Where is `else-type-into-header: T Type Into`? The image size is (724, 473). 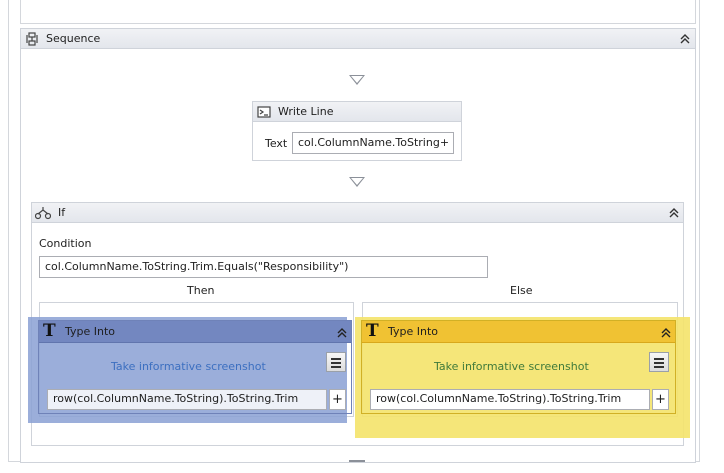 else-type-into-header: T Type Into is located at coordinates (518, 332).